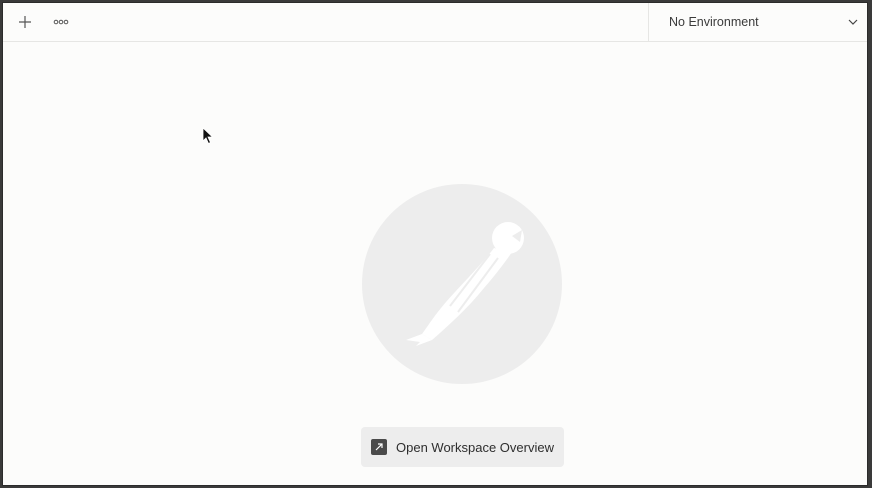  What do you see at coordinates (714, 22) in the screenshot?
I see `environment-label: No Environment` at bounding box center [714, 22].